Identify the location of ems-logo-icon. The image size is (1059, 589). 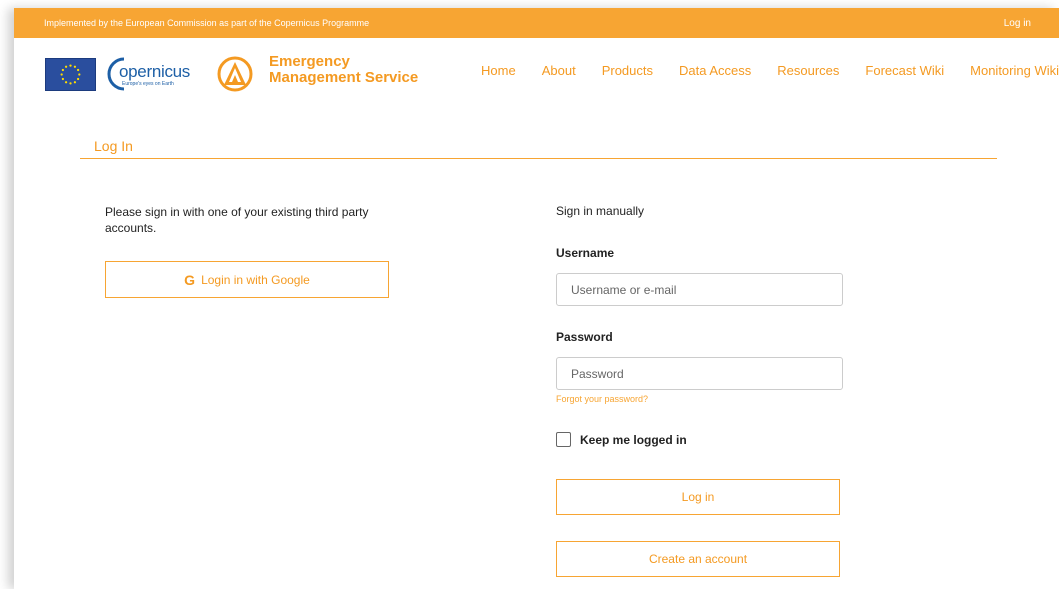
(235, 74).